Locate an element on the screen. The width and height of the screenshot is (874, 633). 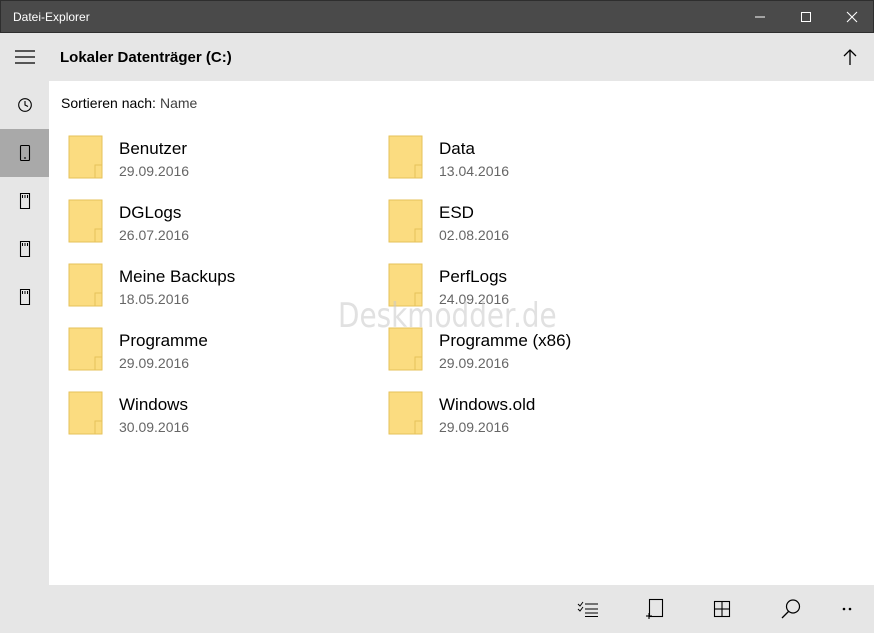
folder-item: Windows 30.09.2016 is located at coordinates (199, 411).